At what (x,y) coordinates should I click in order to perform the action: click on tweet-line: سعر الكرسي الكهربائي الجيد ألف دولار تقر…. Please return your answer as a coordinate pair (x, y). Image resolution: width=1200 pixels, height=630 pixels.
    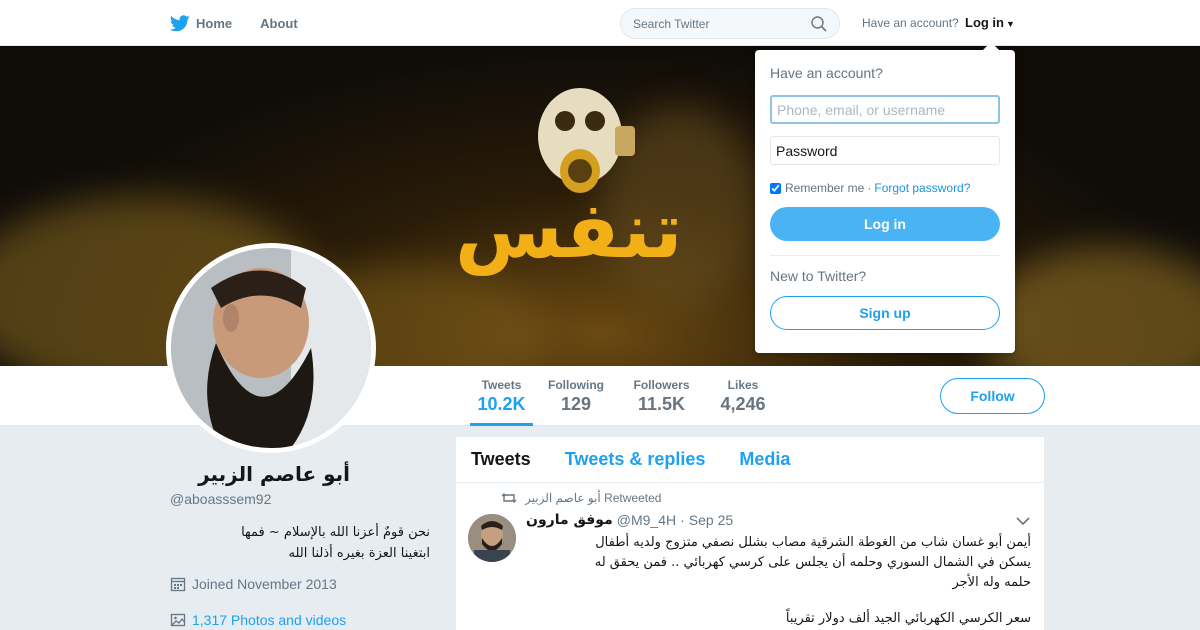
    Looking at the image, I should click on (908, 618).